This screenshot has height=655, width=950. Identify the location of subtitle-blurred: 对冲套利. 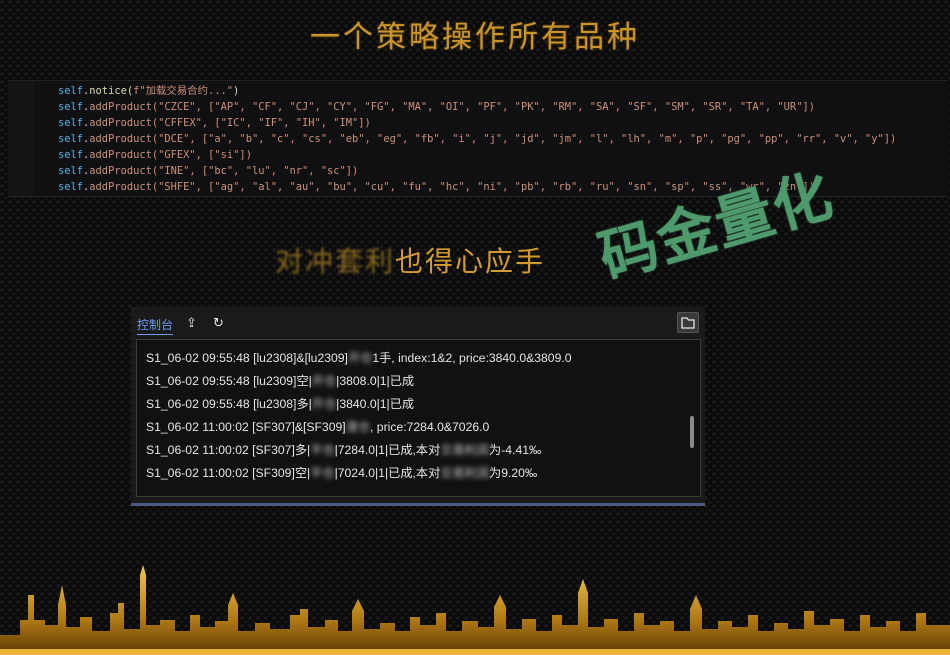
(335, 261).